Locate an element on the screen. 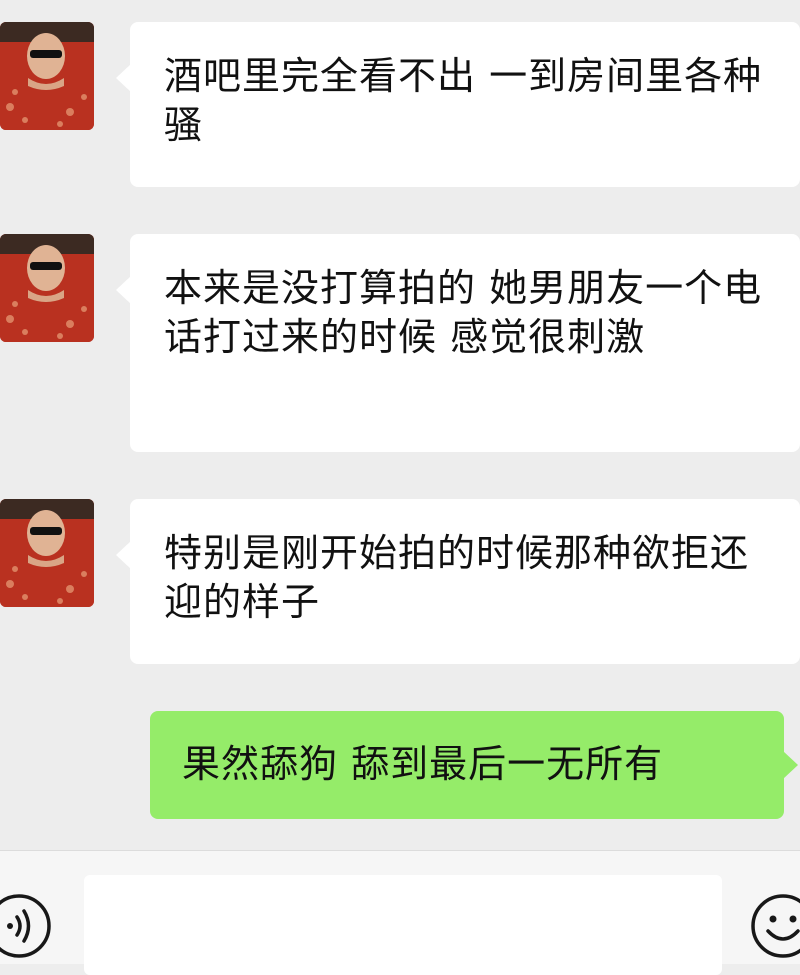  emoji-icon is located at coordinates (775, 926).